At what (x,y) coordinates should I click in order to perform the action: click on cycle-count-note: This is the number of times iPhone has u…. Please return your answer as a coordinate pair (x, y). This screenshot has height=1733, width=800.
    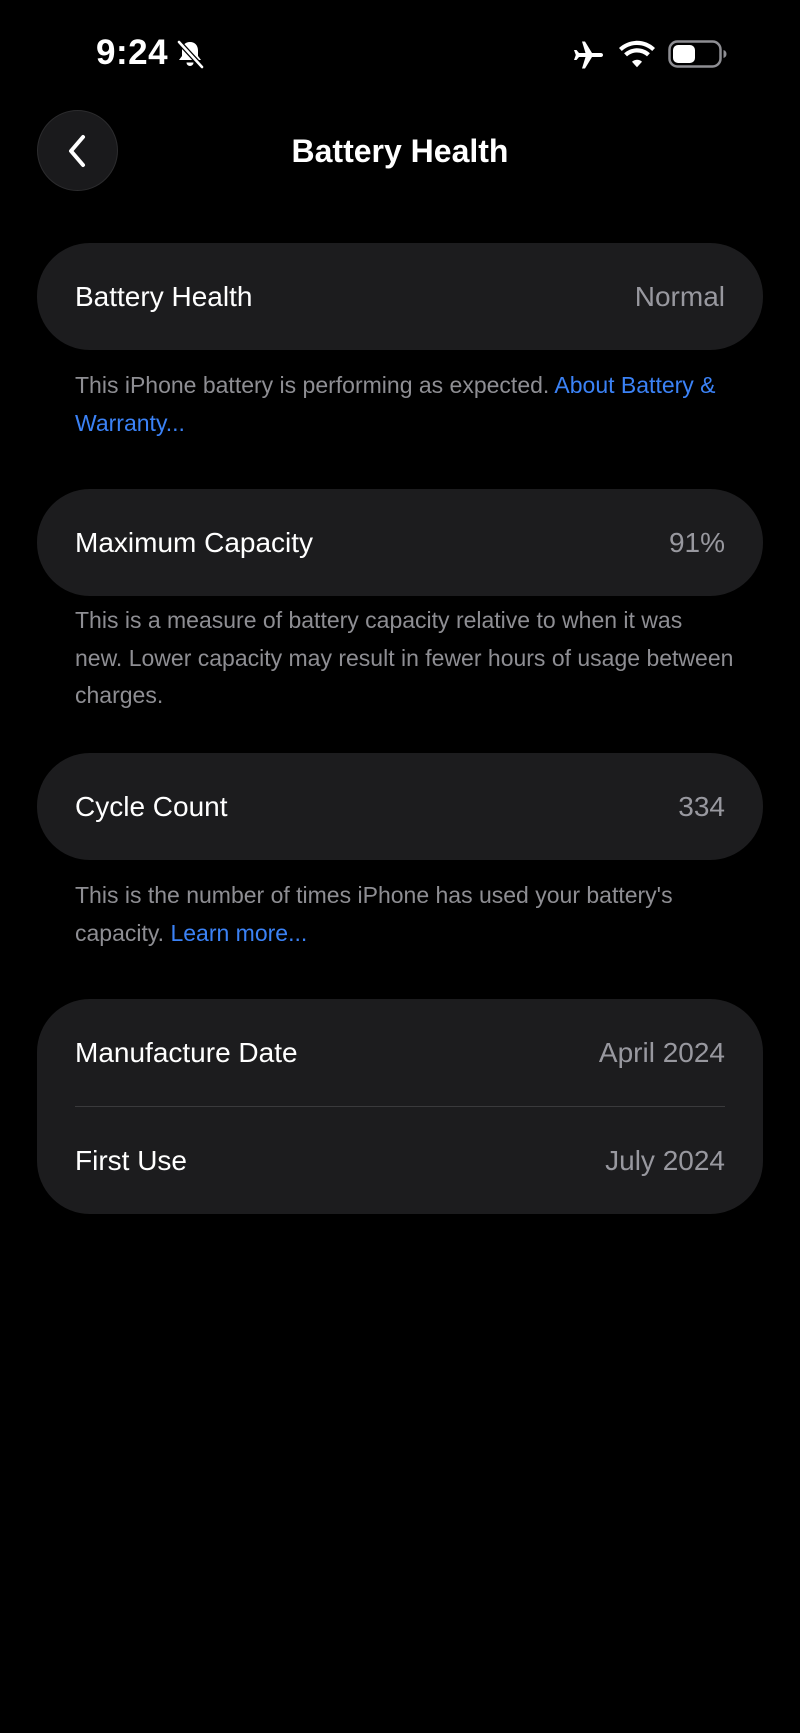
    Looking at the image, I should click on (405, 914).